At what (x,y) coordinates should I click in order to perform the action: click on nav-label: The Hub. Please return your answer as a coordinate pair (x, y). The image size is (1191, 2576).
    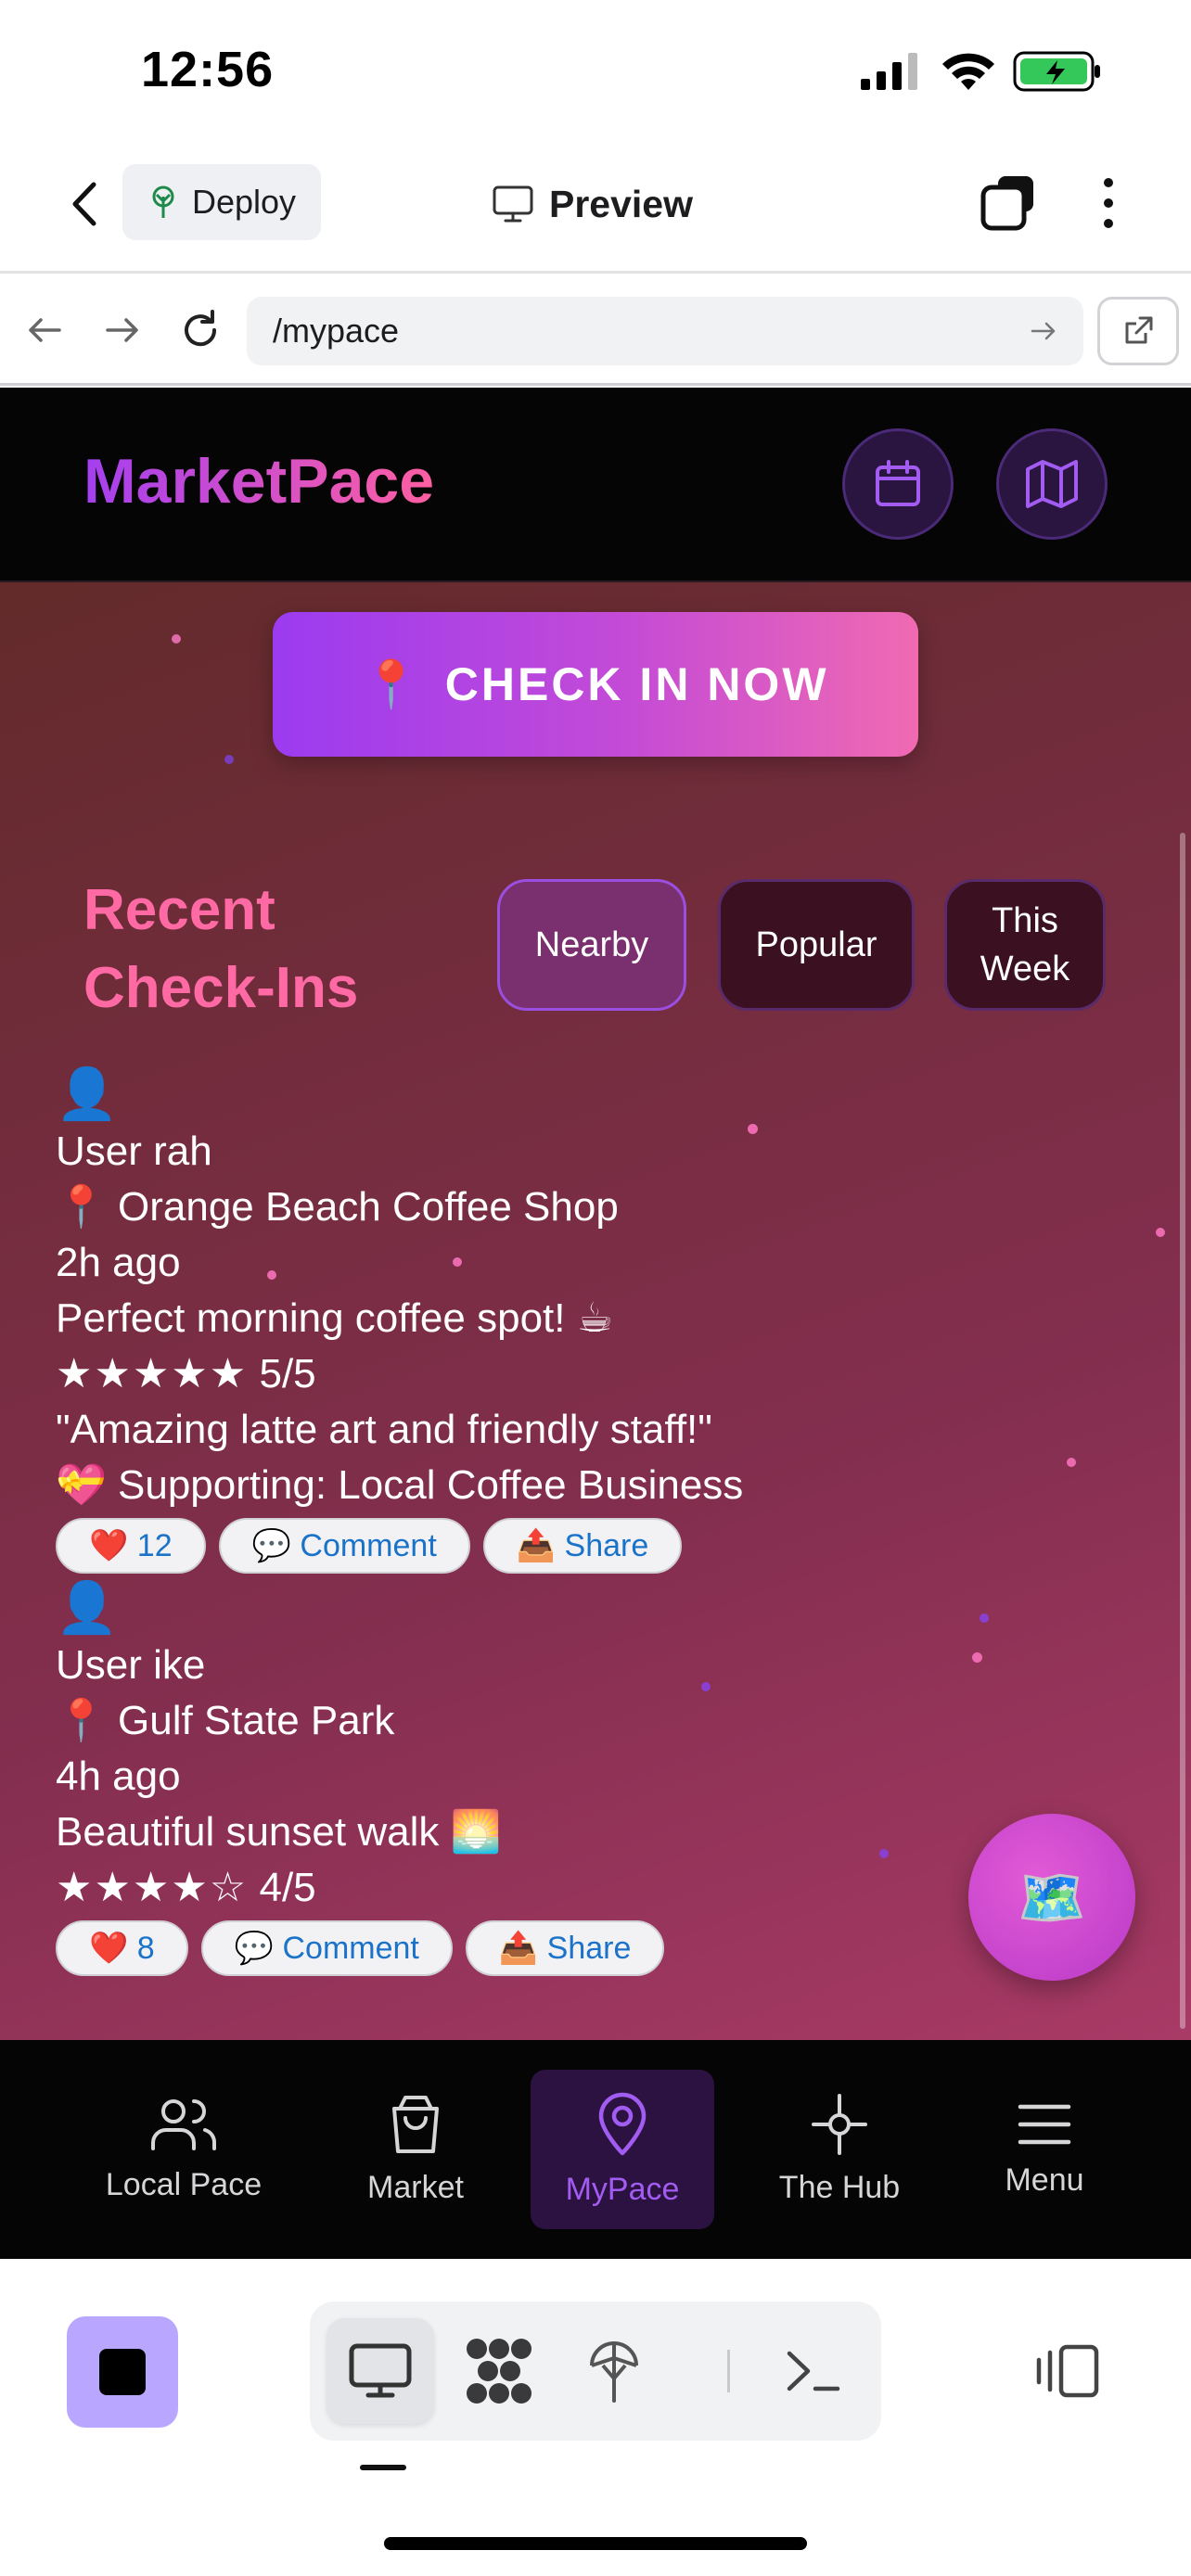
    Looking at the image, I should click on (840, 2187).